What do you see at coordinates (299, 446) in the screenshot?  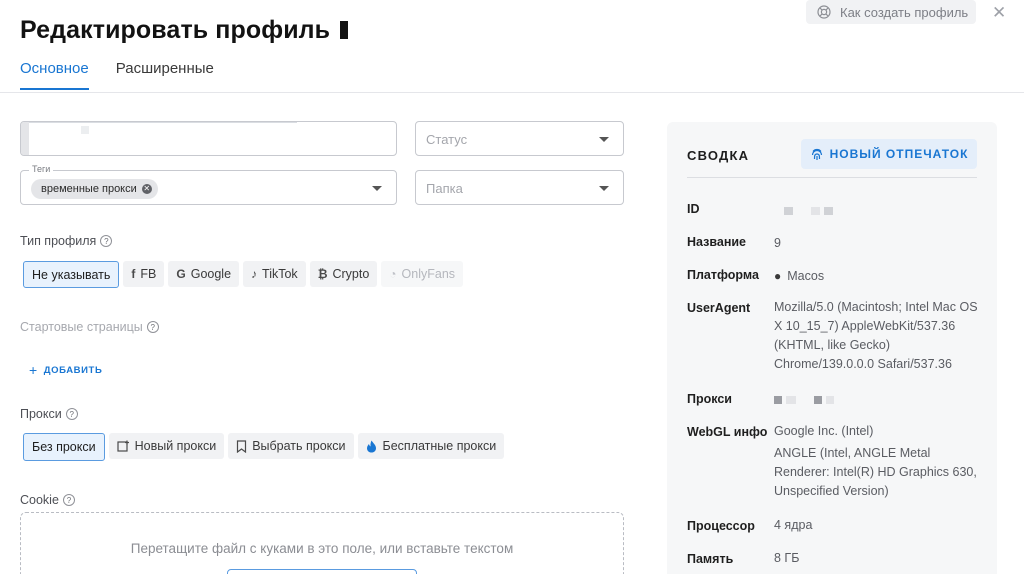 I see `proxy-select-label: Выбрать прокси` at bounding box center [299, 446].